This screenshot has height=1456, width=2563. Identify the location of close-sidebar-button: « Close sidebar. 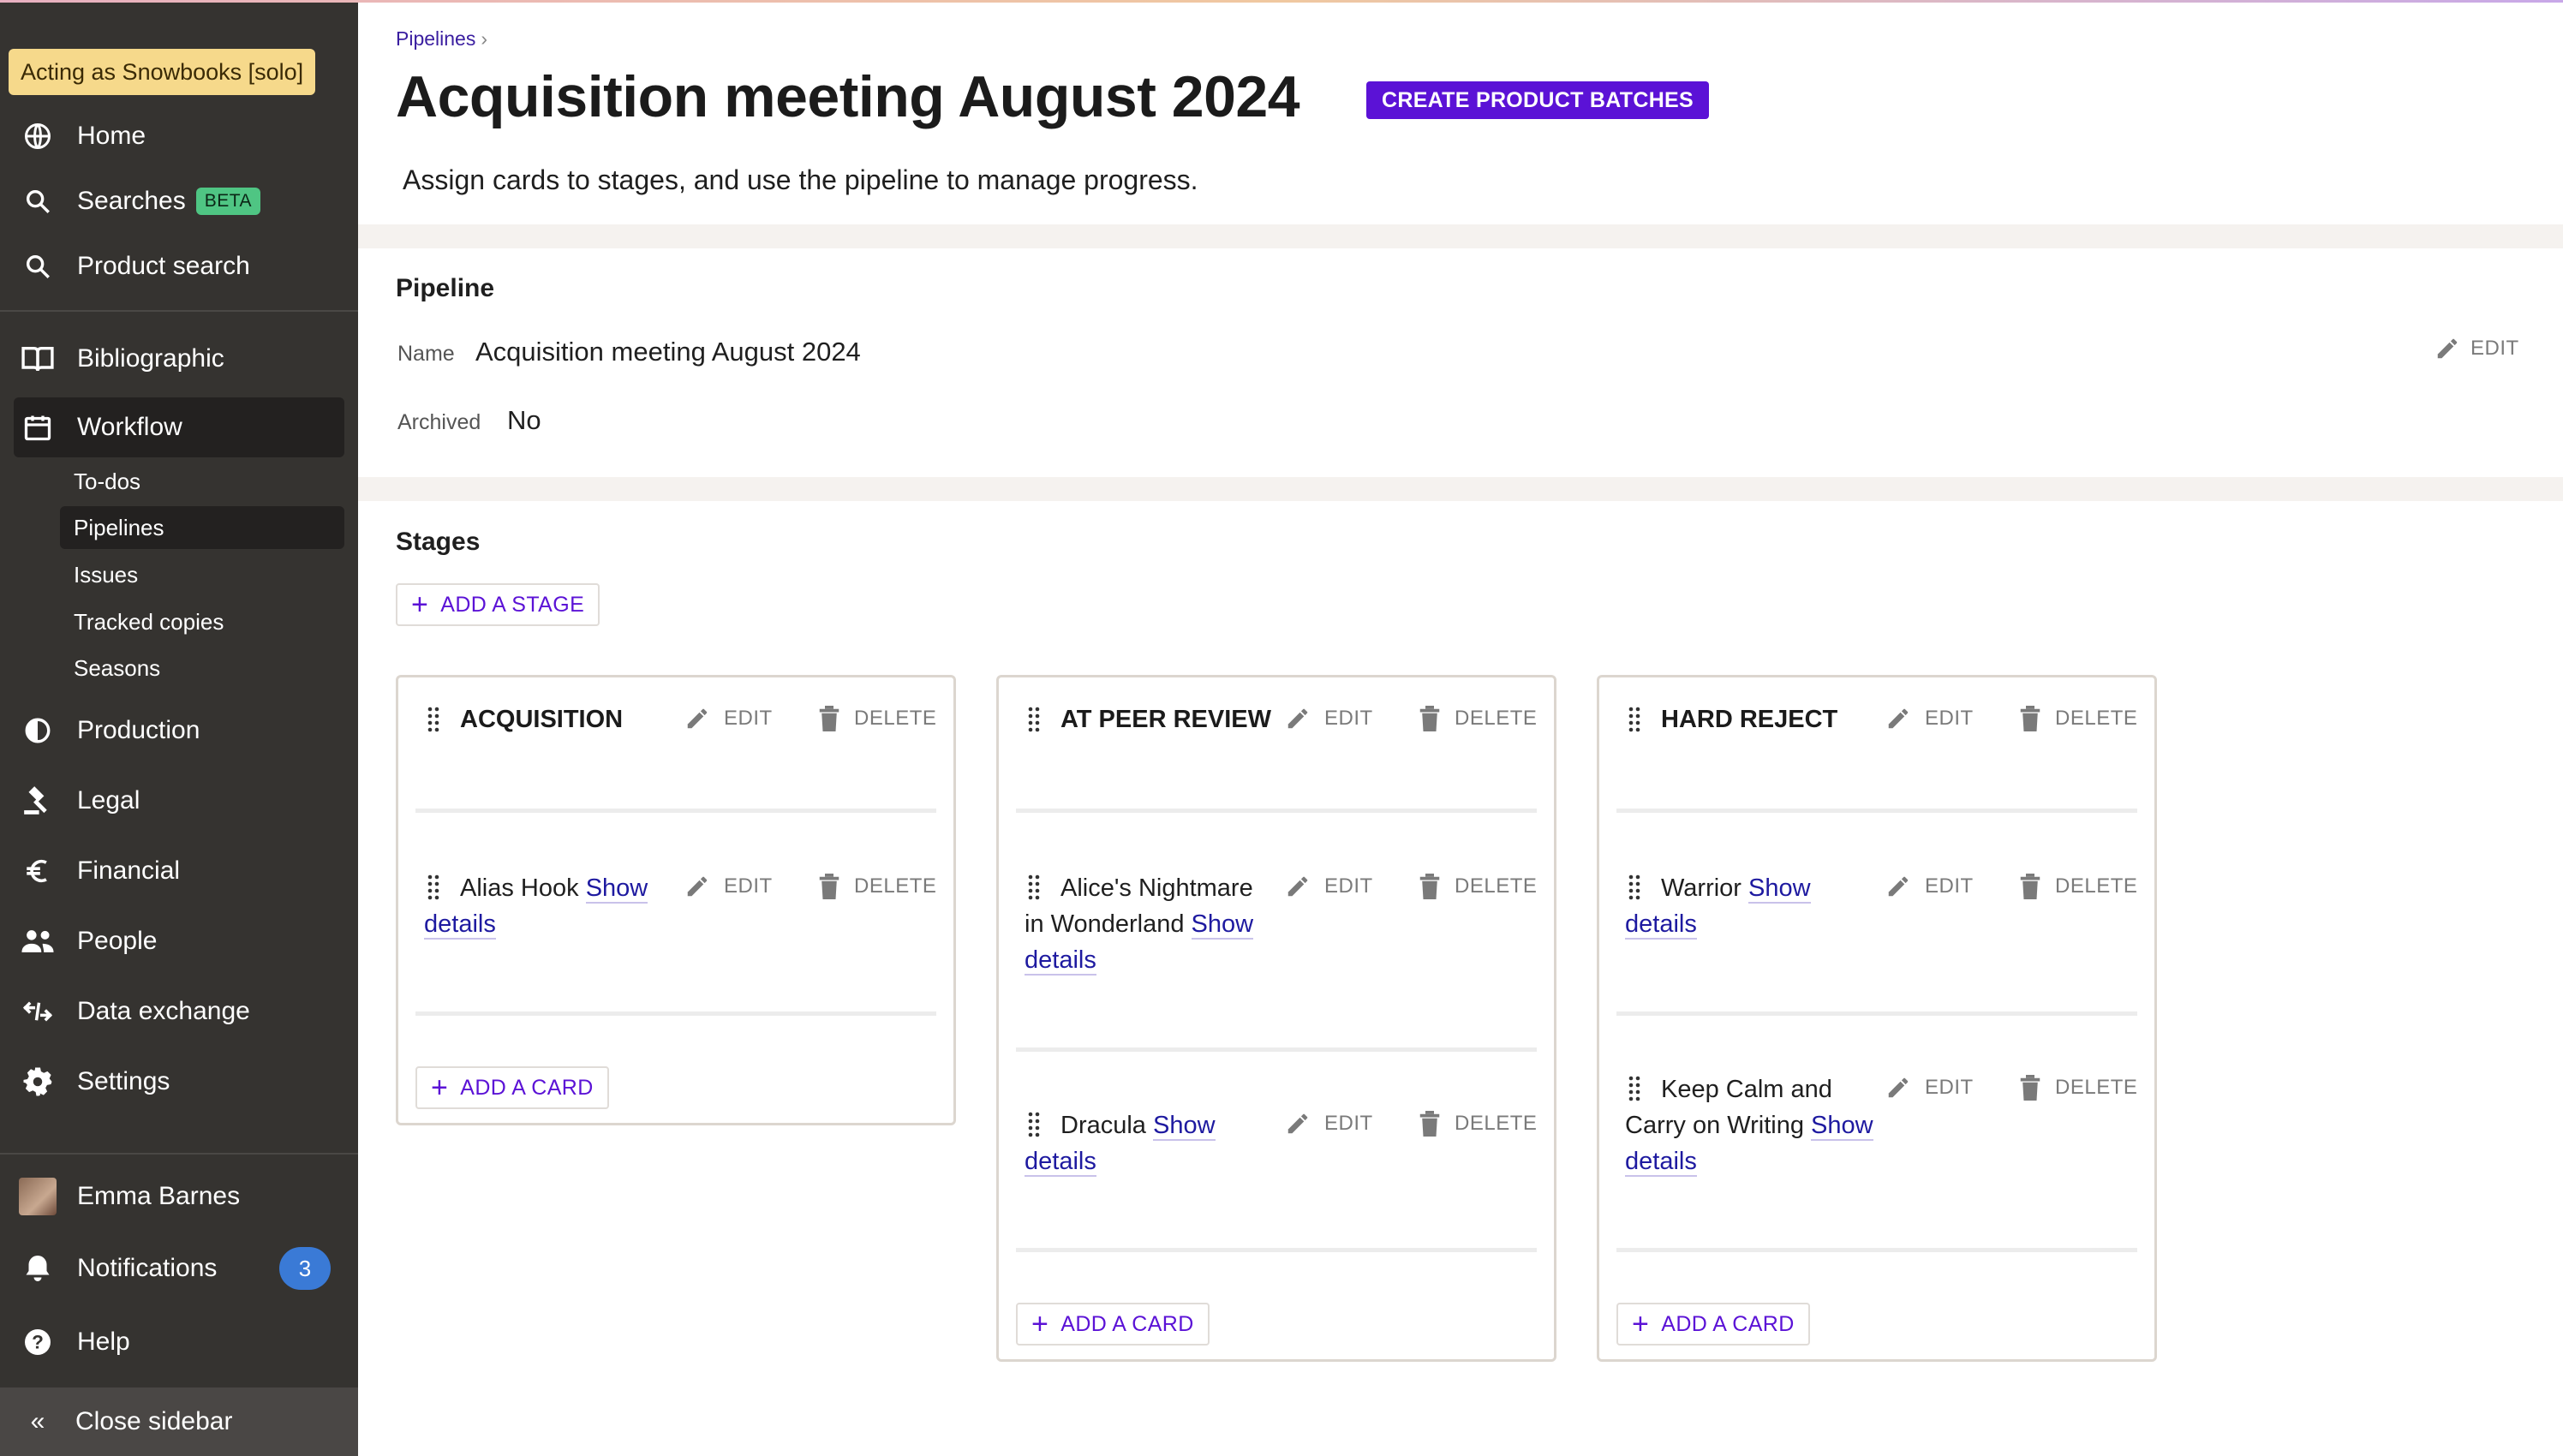
(179, 1421).